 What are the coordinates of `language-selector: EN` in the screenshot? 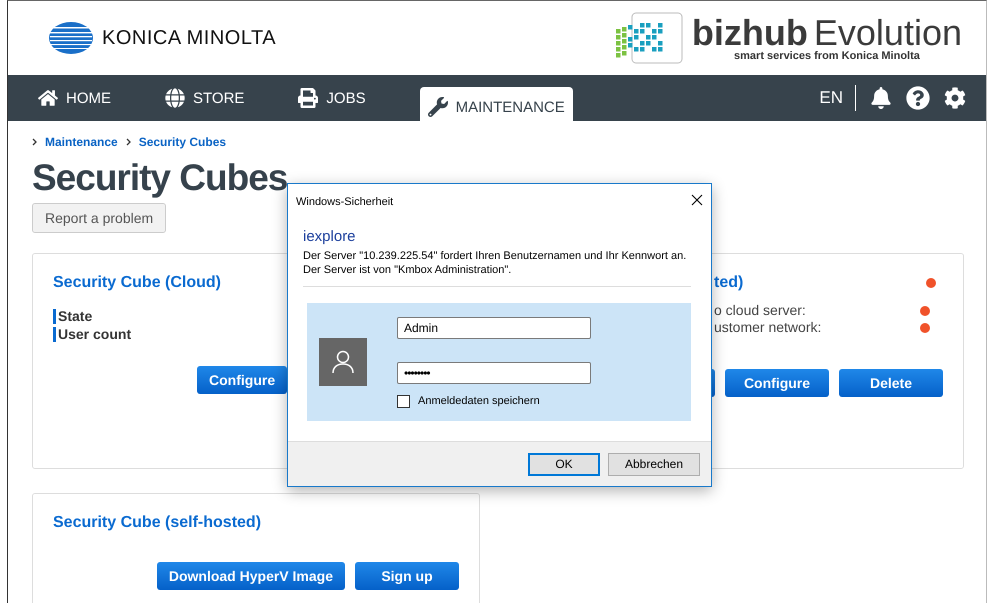 It's located at (837, 98).